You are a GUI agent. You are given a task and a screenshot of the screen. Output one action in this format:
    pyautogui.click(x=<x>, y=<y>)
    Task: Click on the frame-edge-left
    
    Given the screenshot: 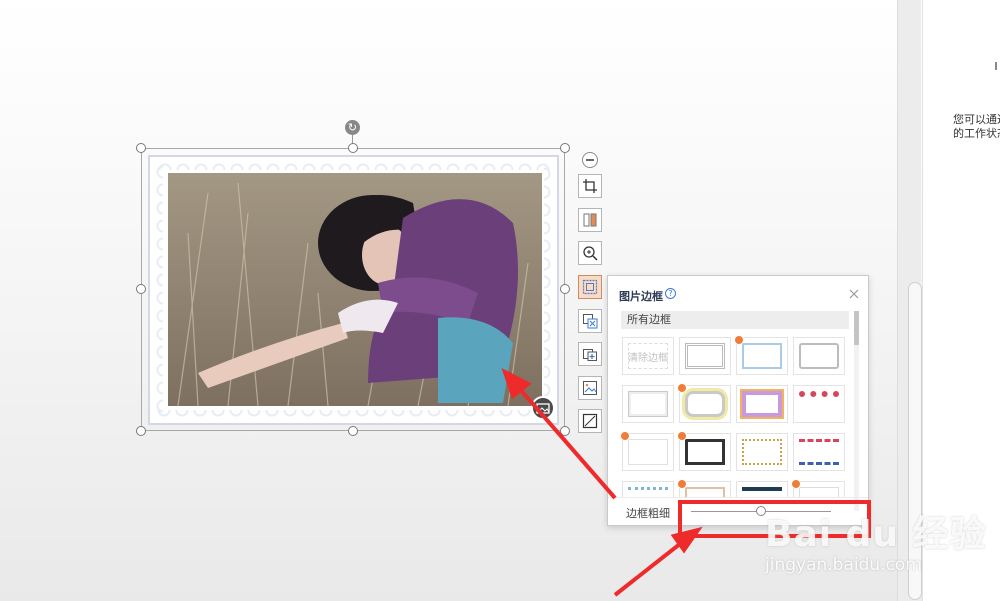 What is the action you would take?
    pyautogui.click(x=157, y=290)
    